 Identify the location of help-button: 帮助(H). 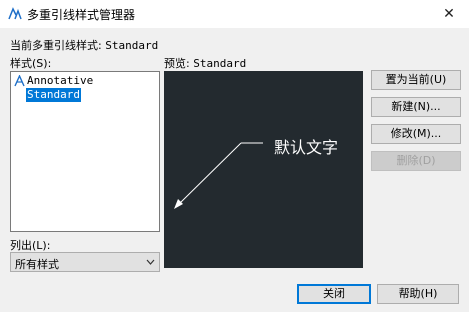
(418, 294).